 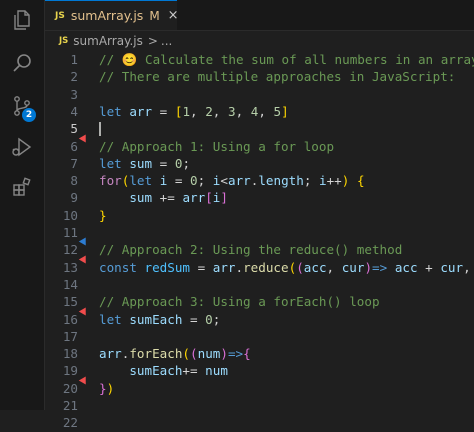 I want to click on chevron-right-icon: >, so click(x=152, y=41).